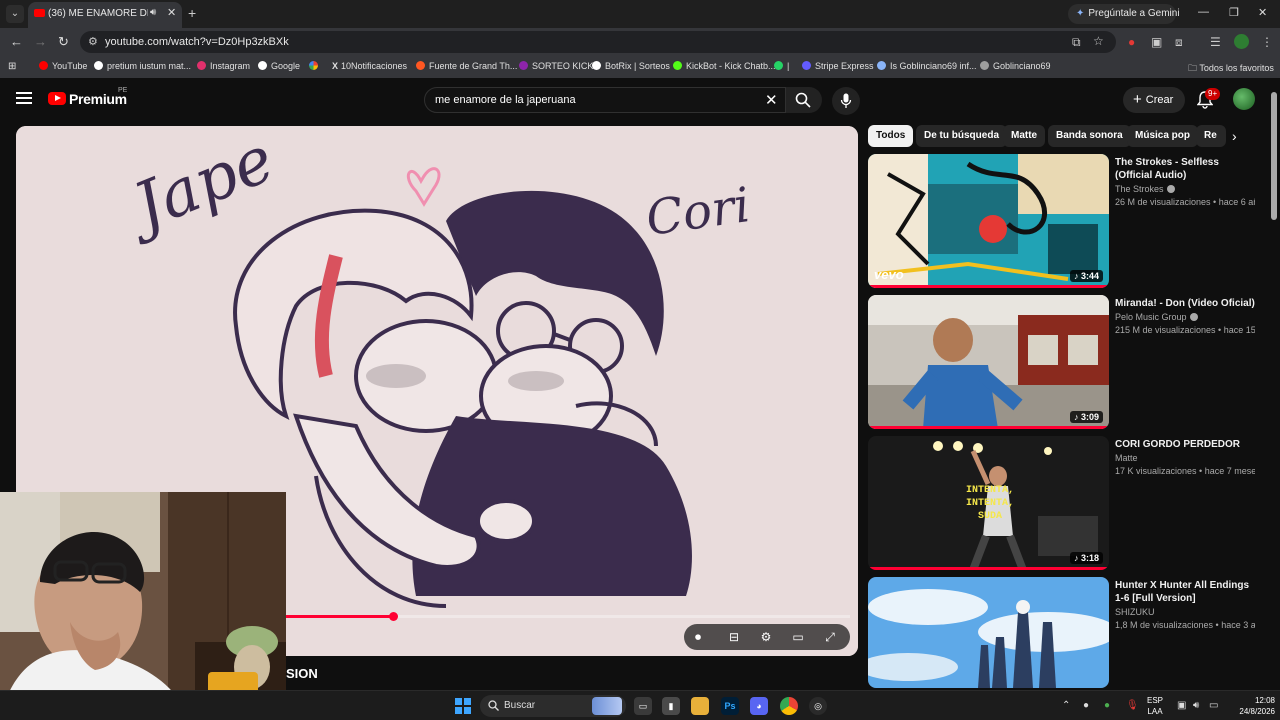 Image resolution: width=1280 pixels, height=720 pixels. Describe the element at coordinates (15, 14) in the screenshot. I see `tab-search-button: ⌄` at that location.